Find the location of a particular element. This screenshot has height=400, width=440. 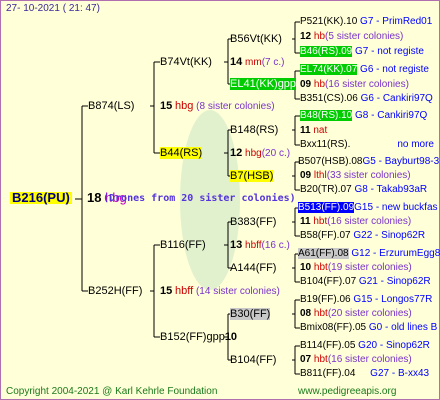

gen4-id: P521(KK).10 is located at coordinates (329, 21).